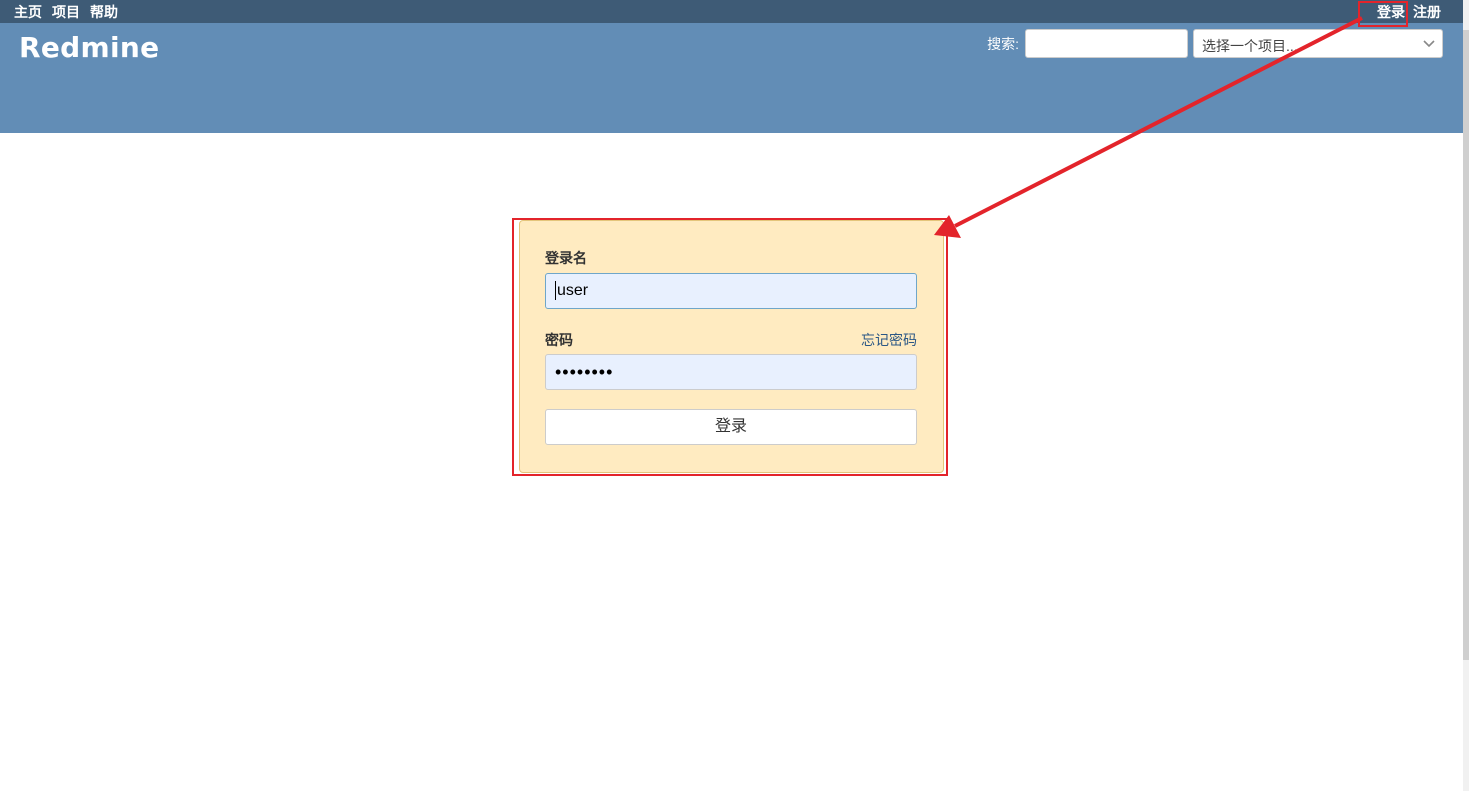  What do you see at coordinates (1106, 43) in the screenshot?
I see `search-input` at bounding box center [1106, 43].